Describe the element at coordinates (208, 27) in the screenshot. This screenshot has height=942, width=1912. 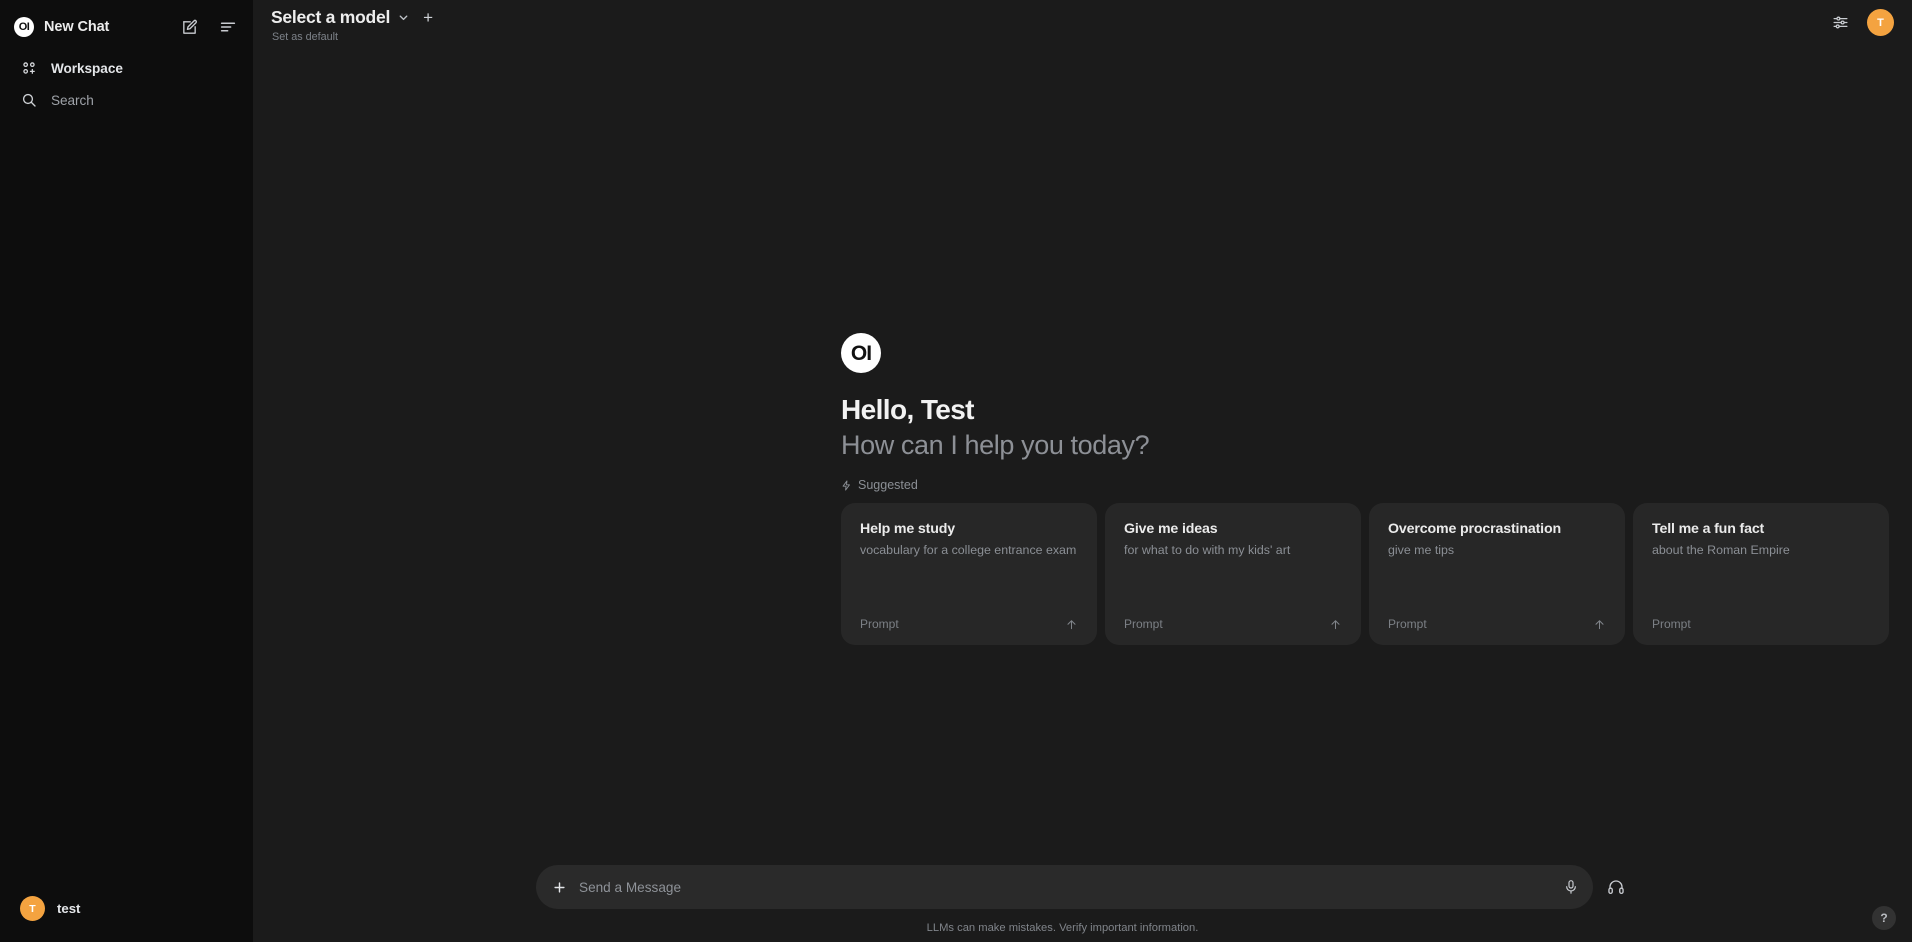
I see `sidebar-header-actions` at that location.